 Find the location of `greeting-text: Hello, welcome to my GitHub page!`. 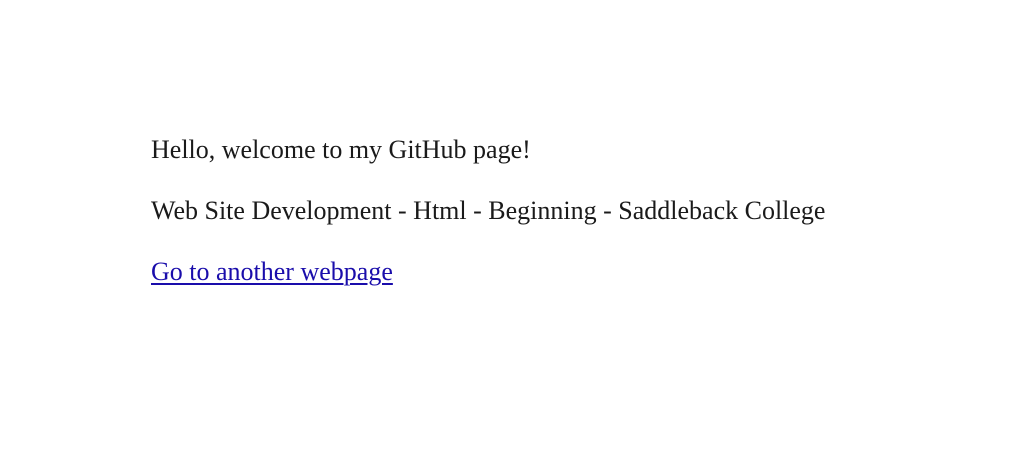

greeting-text: Hello, welcome to my GitHub page! is located at coordinates (341, 149).